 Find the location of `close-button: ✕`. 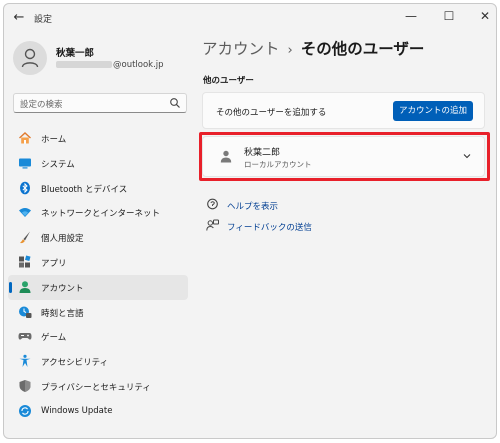

close-button: ✕ is located at coordinates (483, 16).